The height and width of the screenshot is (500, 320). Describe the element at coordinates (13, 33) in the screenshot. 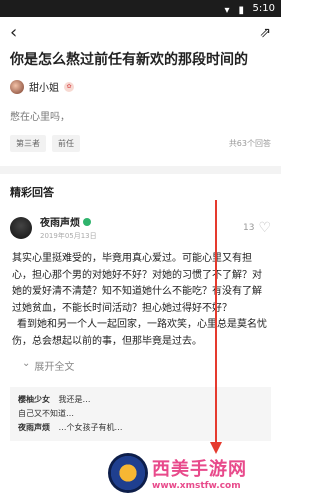

I see `back-icon: ‹` at that location.